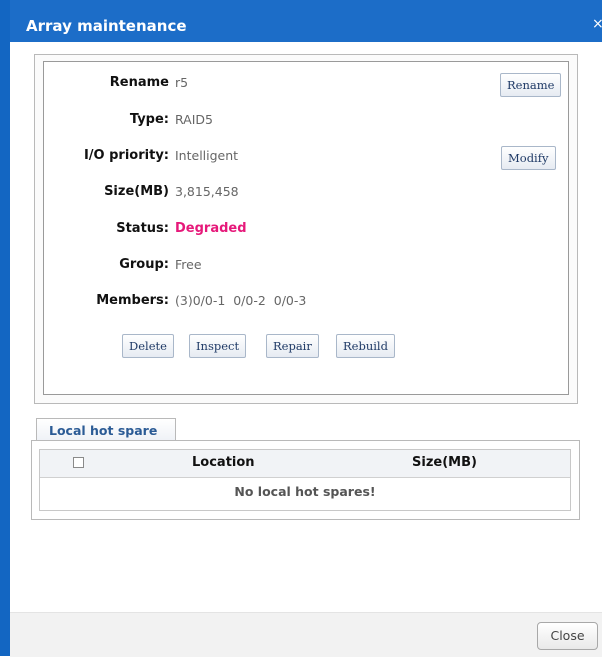 This screenshot has width=602, height=657. Describe the element at coordinates (218, 346) in the screenshot. I see `inspect-button: Inspect` at that location.